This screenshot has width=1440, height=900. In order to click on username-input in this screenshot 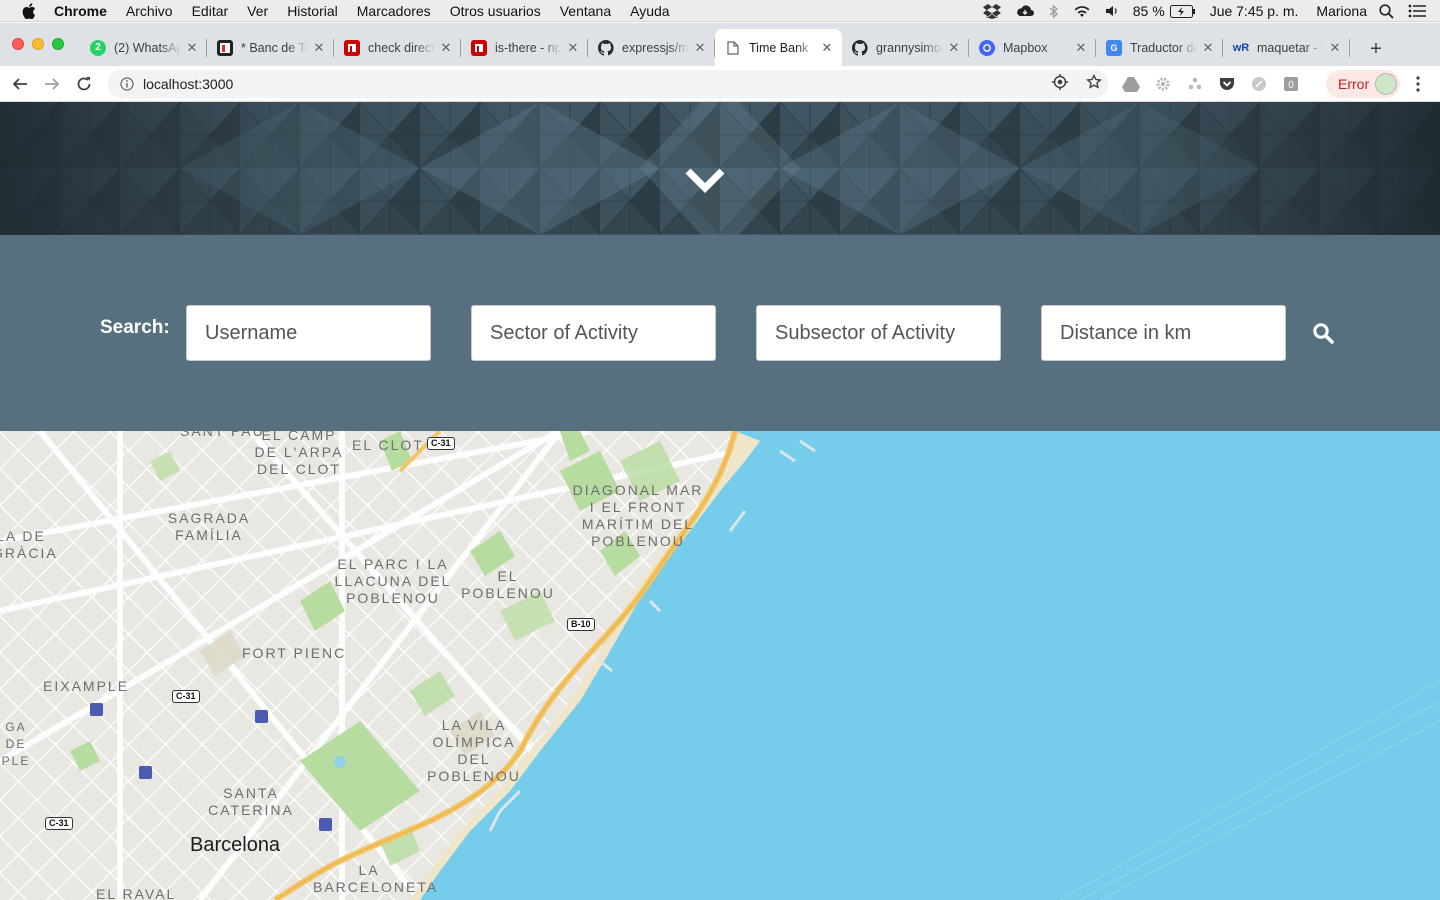, I will do `click(308, 333)`.